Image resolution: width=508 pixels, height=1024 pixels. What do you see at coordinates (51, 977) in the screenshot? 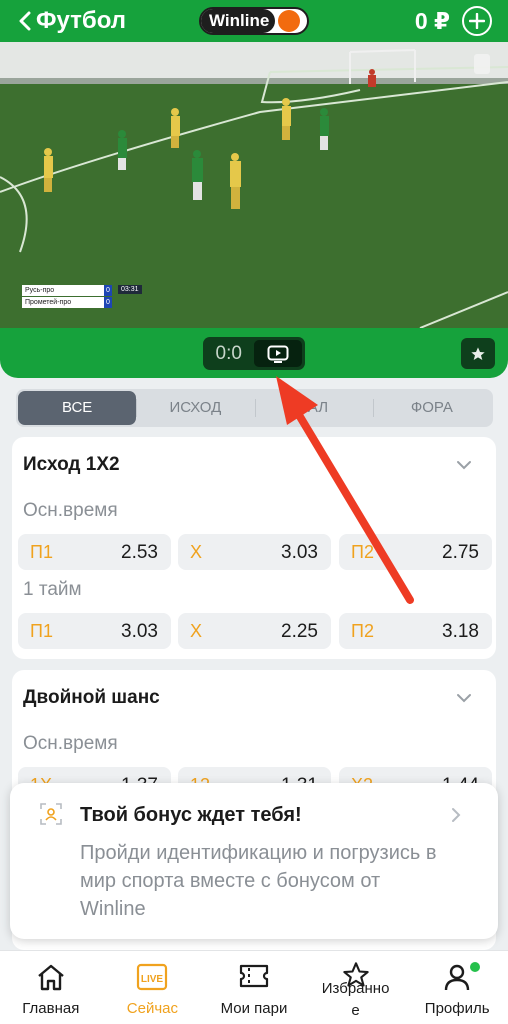
I see `home-icon` at bounding box center [51, 977].